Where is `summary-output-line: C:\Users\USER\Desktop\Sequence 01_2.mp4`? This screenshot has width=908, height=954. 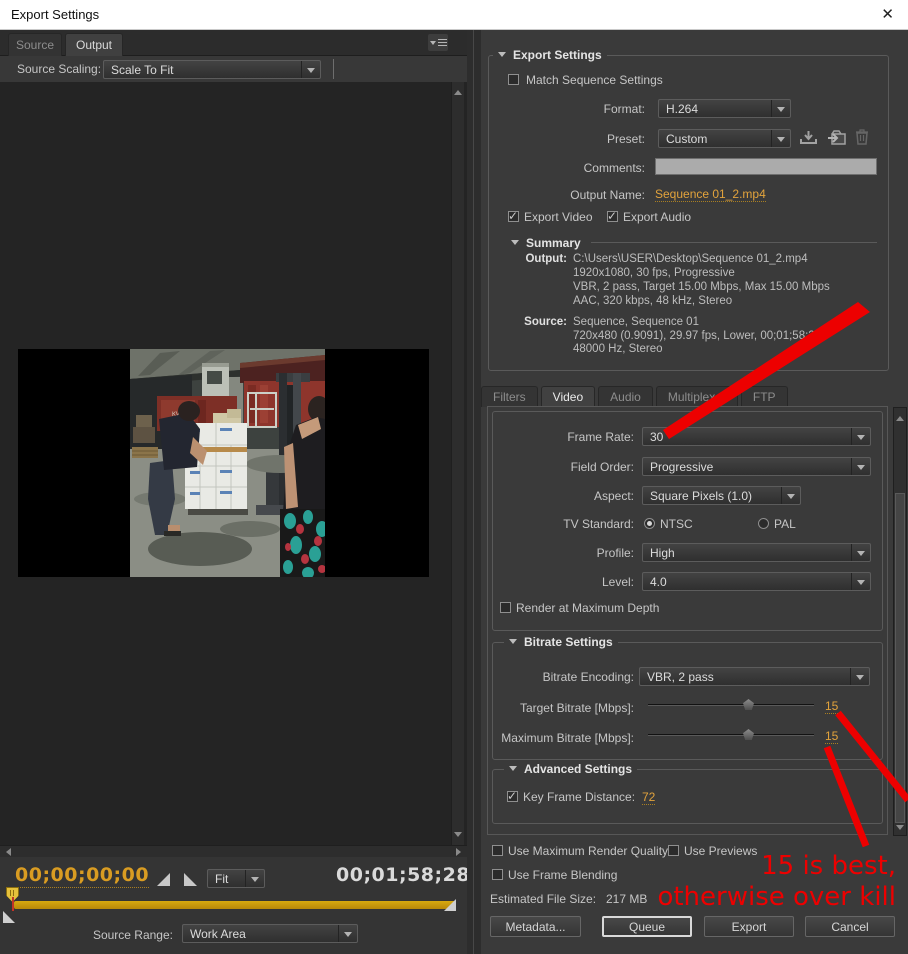 summary-output-line: C:\Users\USER\Desktop\Sequence 01_2.mp4 is located at coordinates (690, 259).